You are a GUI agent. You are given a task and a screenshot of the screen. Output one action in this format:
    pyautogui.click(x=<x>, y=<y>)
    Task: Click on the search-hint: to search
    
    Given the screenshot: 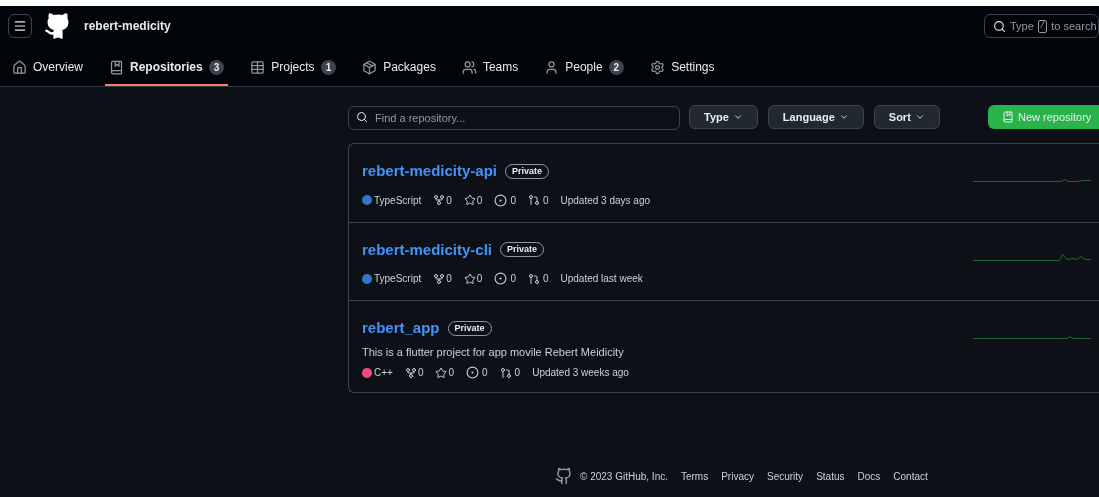 What is the action you would take?
    pyautogui.click(x=1074, y=26)
    